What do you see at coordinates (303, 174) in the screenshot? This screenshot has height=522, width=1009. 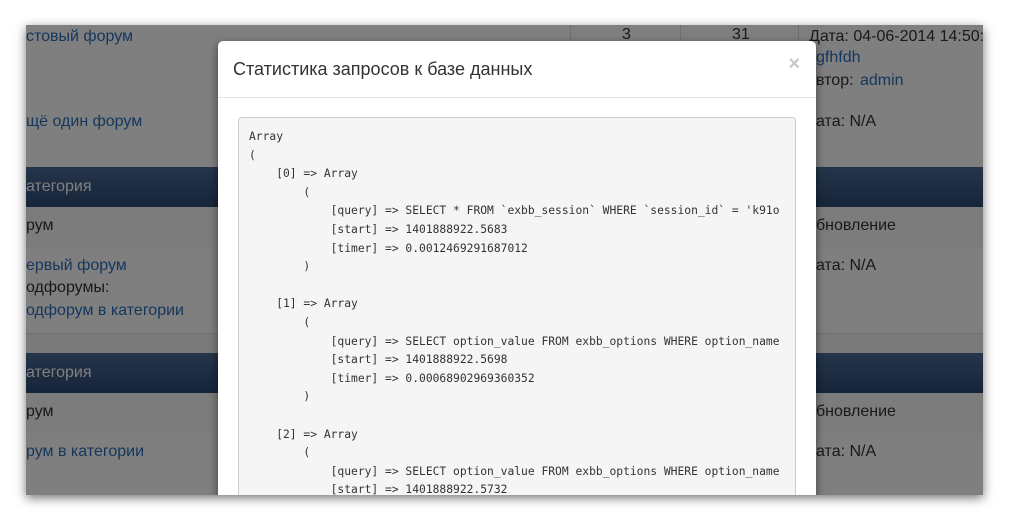 I see `dump-line: [0] => Array` at bounding box center [303, 174].